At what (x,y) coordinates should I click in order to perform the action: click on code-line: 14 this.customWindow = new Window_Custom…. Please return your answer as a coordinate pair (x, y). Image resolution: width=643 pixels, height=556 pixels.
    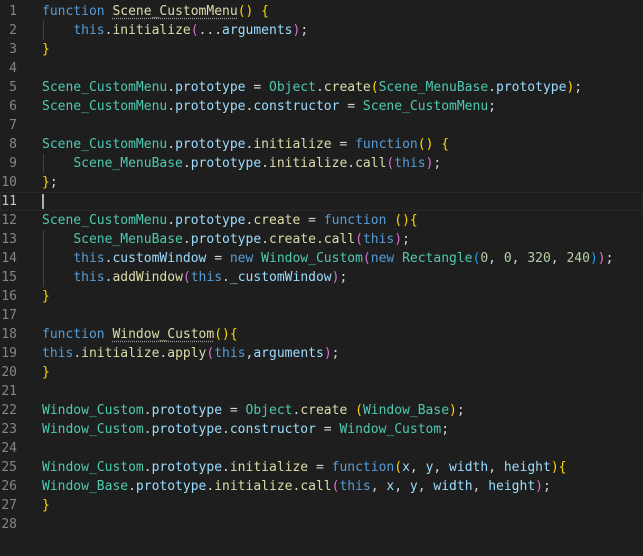
    Looking at the image, I should click on (321, 258).